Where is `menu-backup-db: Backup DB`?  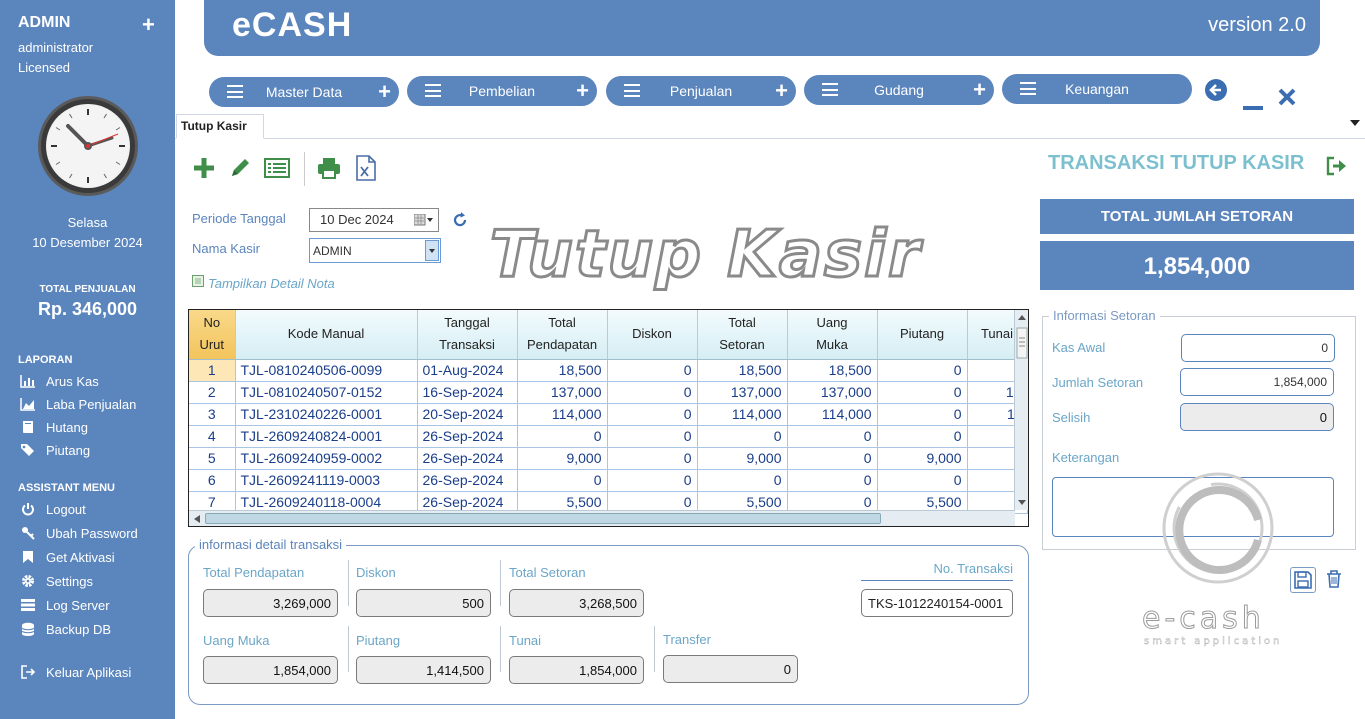 menu-backup-db: Backup DB is located at coordinates (65, 629).